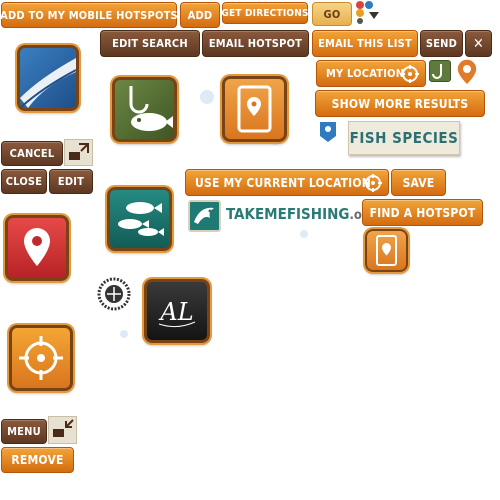  What do you see at coordinates (78, 152) in the screenshot?
I see `expand-icon` at bounding box center [78, 152].